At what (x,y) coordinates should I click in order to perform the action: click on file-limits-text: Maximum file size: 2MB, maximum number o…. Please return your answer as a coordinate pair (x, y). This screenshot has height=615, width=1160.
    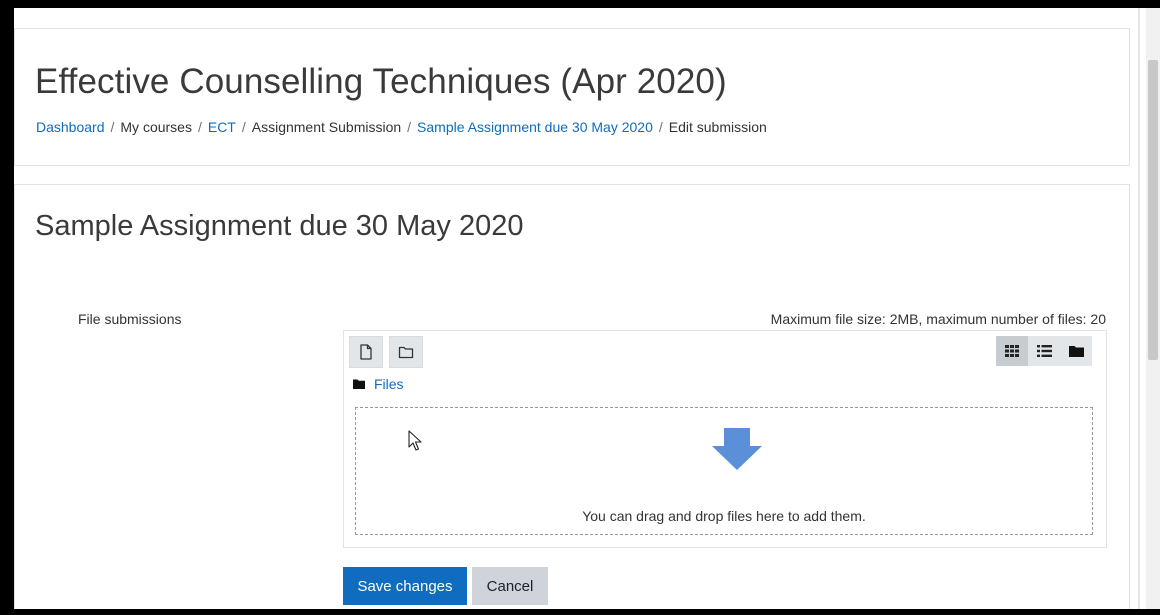
    Looking at the image, I should click on (938, 319).